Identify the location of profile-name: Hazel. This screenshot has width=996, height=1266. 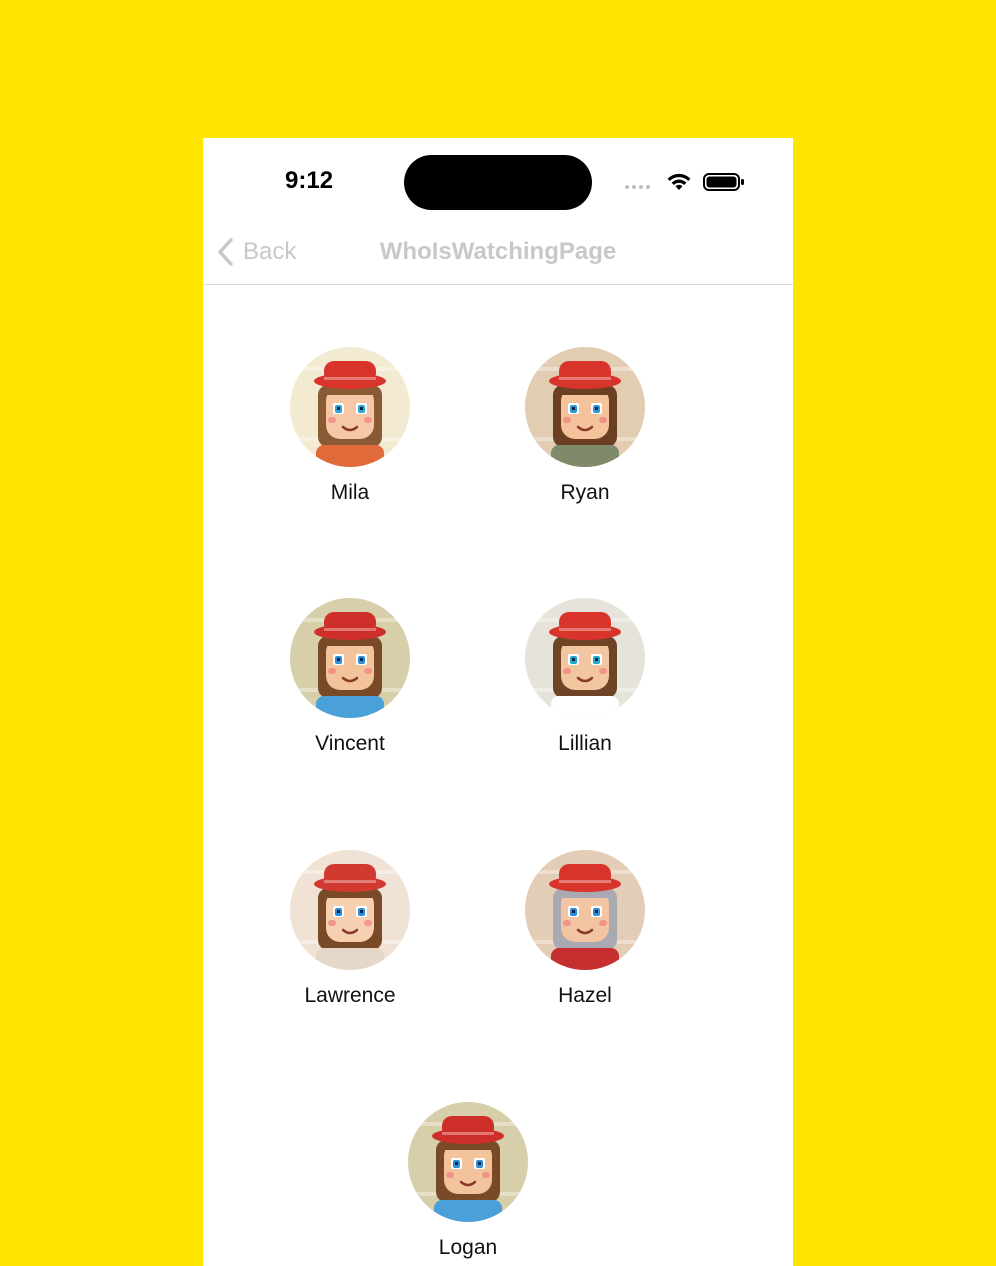
(585, 995).